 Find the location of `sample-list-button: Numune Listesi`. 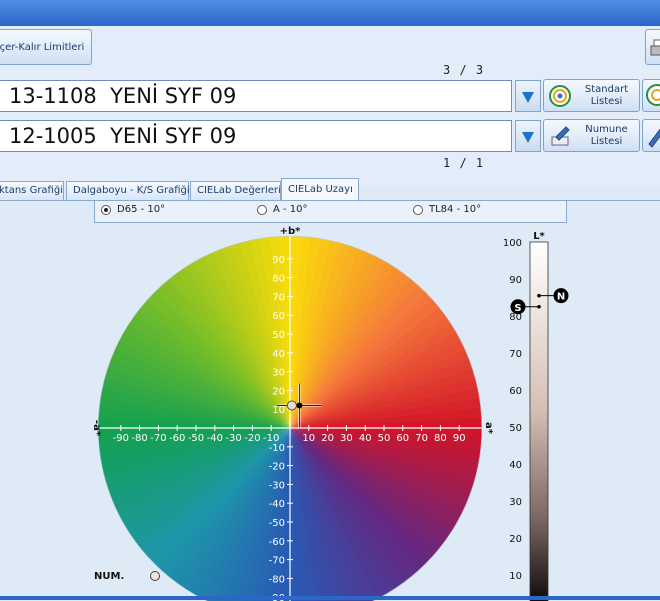

sample-list-button: Numune Listesi is located at coordinates (591, 135).